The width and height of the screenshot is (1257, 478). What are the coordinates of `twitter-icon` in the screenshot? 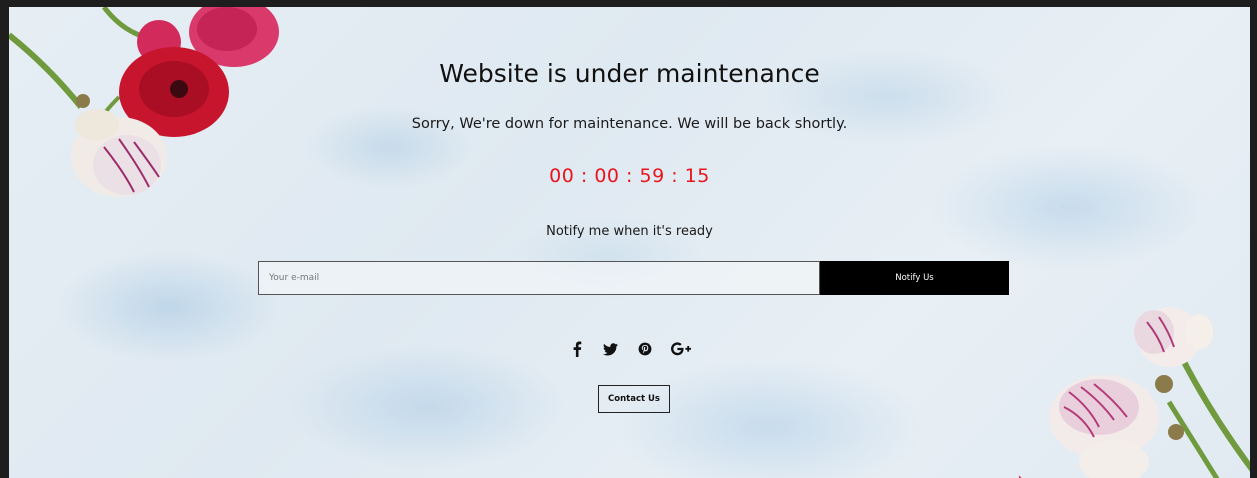 It's located at (611, 349).